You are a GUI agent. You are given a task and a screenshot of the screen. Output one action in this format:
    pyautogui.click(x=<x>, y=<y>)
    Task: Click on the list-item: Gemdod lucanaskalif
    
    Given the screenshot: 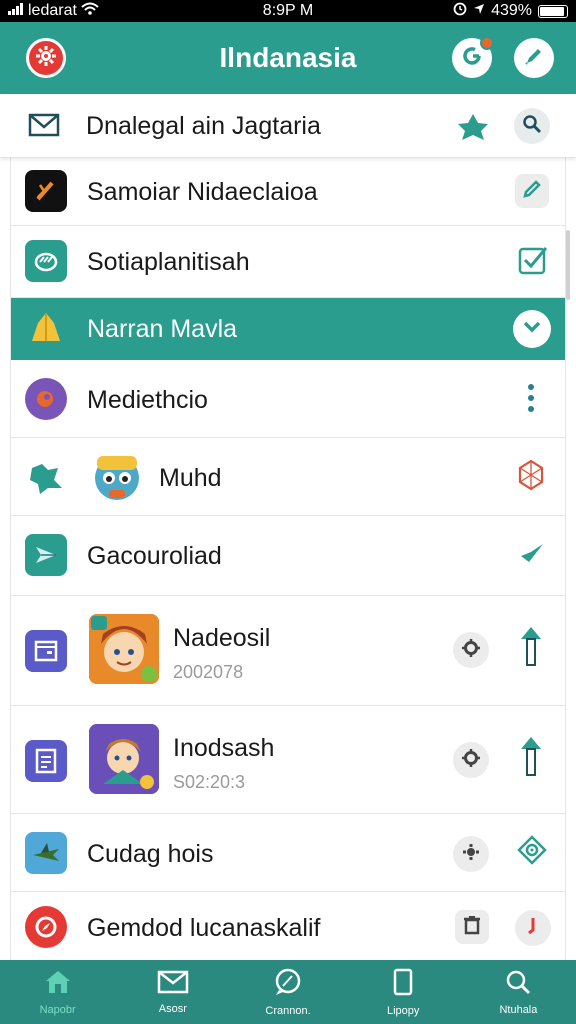 What is the action you would take?
    pyautogui.click(x=288, y=926)
    